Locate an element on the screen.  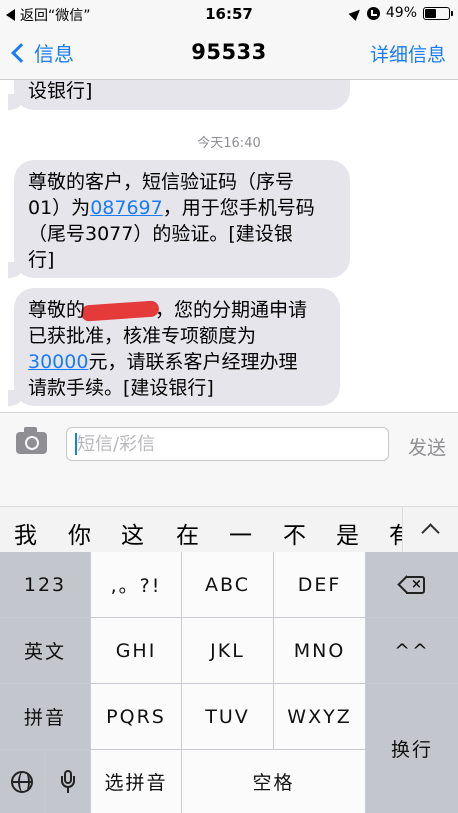
candidate-word: 一 is located at coordinates (240, 533).